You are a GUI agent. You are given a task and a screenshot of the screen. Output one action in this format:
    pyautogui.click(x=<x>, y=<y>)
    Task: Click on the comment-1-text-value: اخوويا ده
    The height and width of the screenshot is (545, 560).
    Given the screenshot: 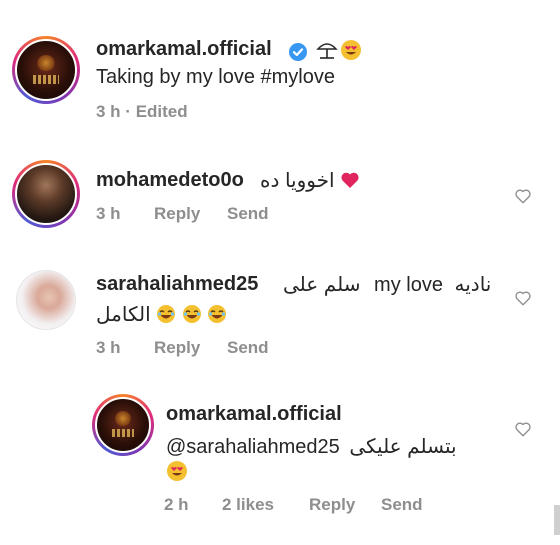 What is the action you would take?
    pyautogui.click(x=297, y=181)
    